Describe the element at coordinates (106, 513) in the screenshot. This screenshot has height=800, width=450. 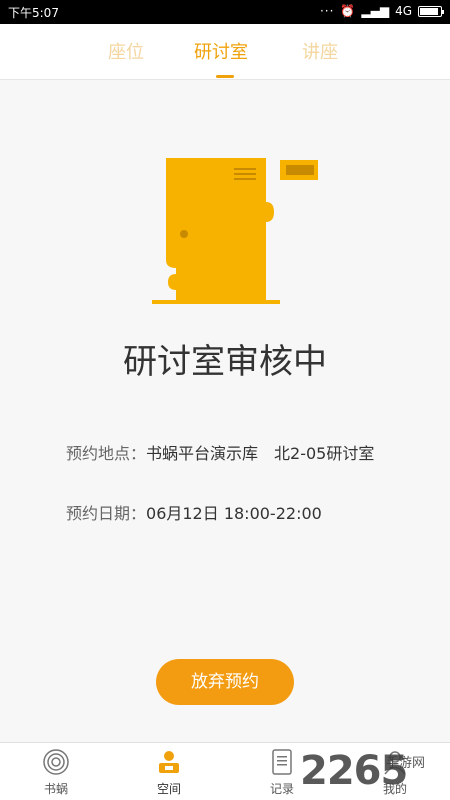
I see `date-label: 预约日期：` at that location.